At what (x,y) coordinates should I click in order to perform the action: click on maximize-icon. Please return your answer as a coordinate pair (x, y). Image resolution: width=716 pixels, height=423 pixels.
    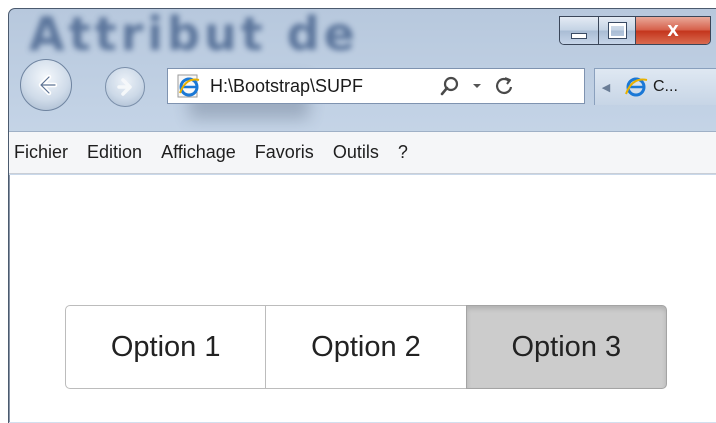
    Looking at the image, I should click on (617, 30).